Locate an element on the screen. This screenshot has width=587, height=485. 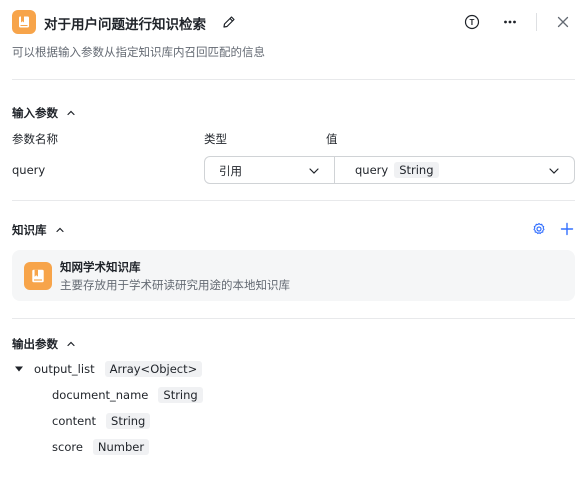
output-section-title: 输出参数 is located at coordinates (44, 344).